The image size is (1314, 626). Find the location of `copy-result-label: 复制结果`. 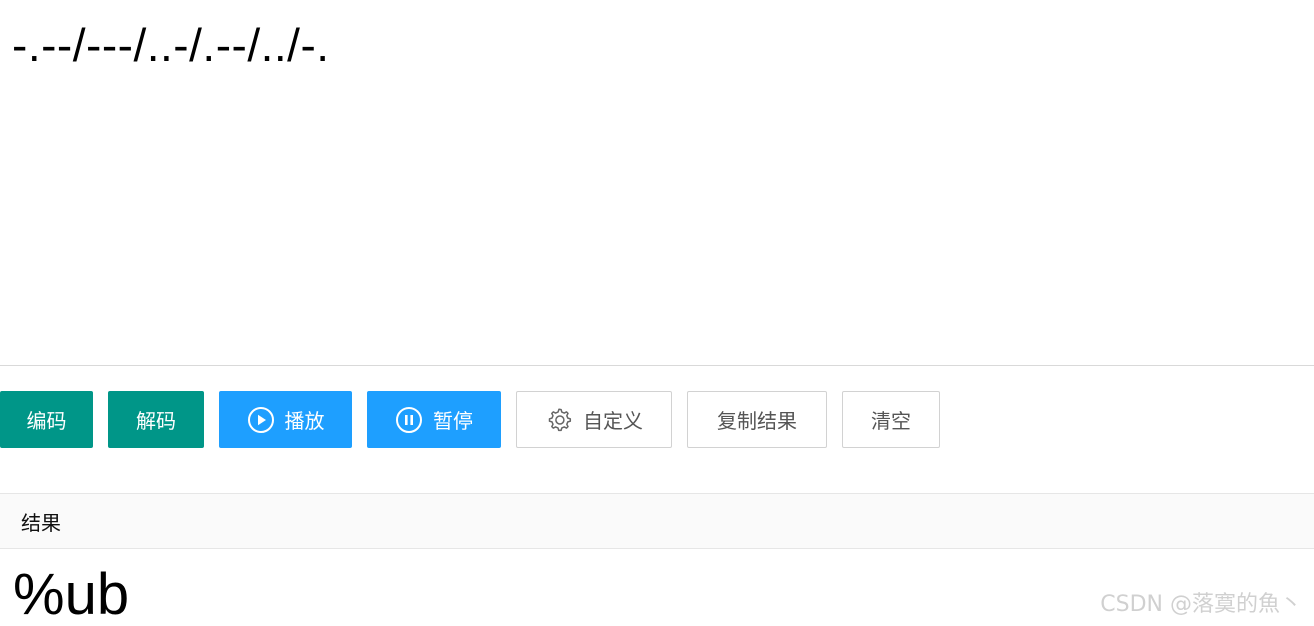

copy-result-label: 复制结果 is located at coordinates (757, 421).